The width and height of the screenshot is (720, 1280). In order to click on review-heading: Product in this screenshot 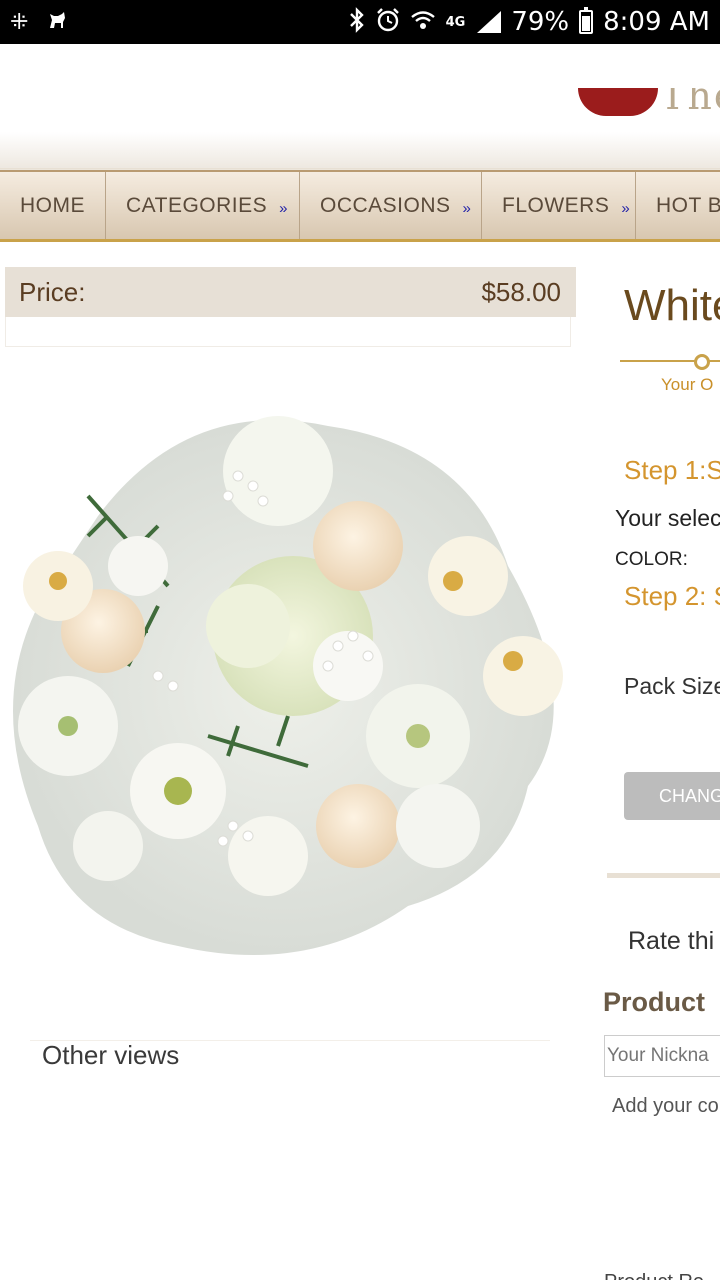, I will do `click(654, 1002)`.